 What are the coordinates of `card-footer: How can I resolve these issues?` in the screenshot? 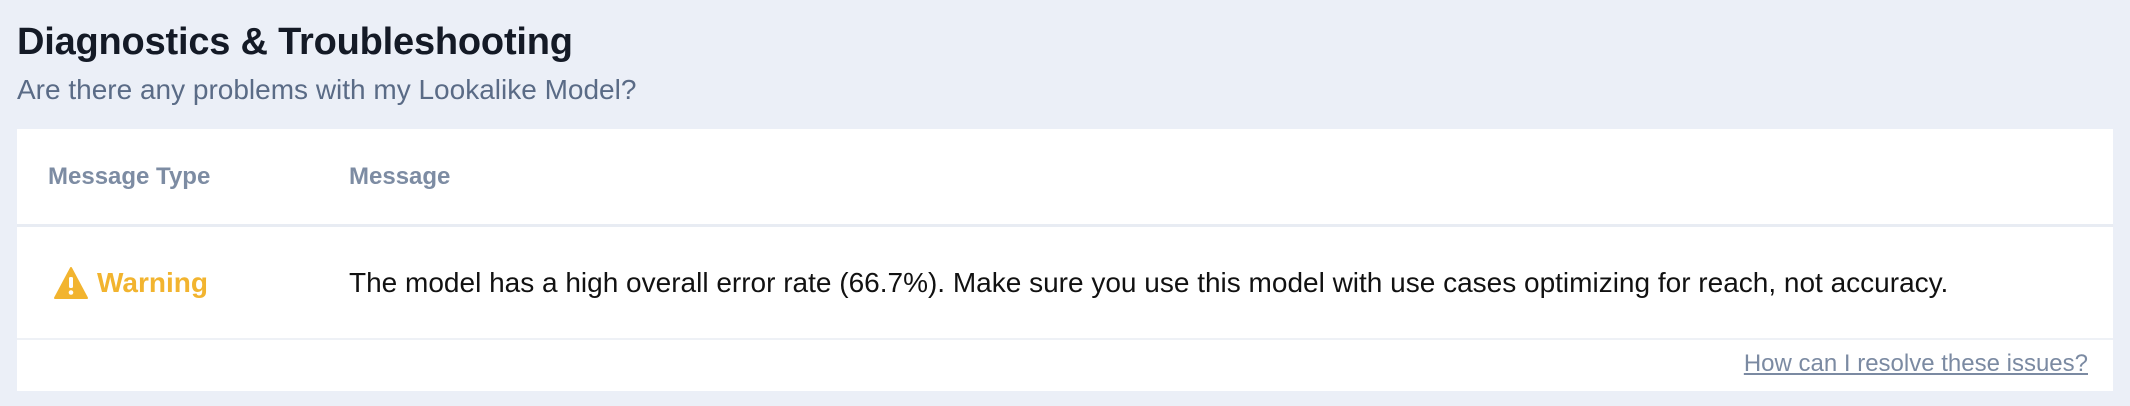 It's located at (1065, 364).